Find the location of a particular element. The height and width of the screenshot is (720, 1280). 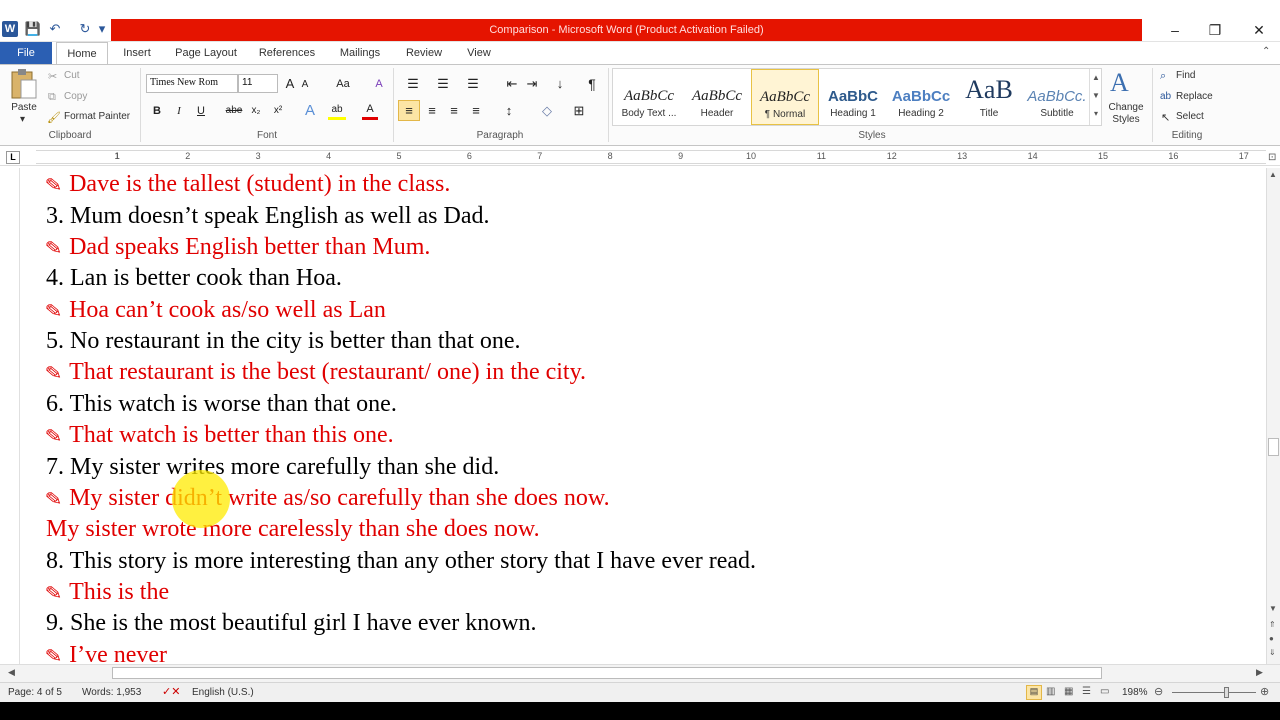

horizontal-scroll-thumb is located at coordinates (607, 673).